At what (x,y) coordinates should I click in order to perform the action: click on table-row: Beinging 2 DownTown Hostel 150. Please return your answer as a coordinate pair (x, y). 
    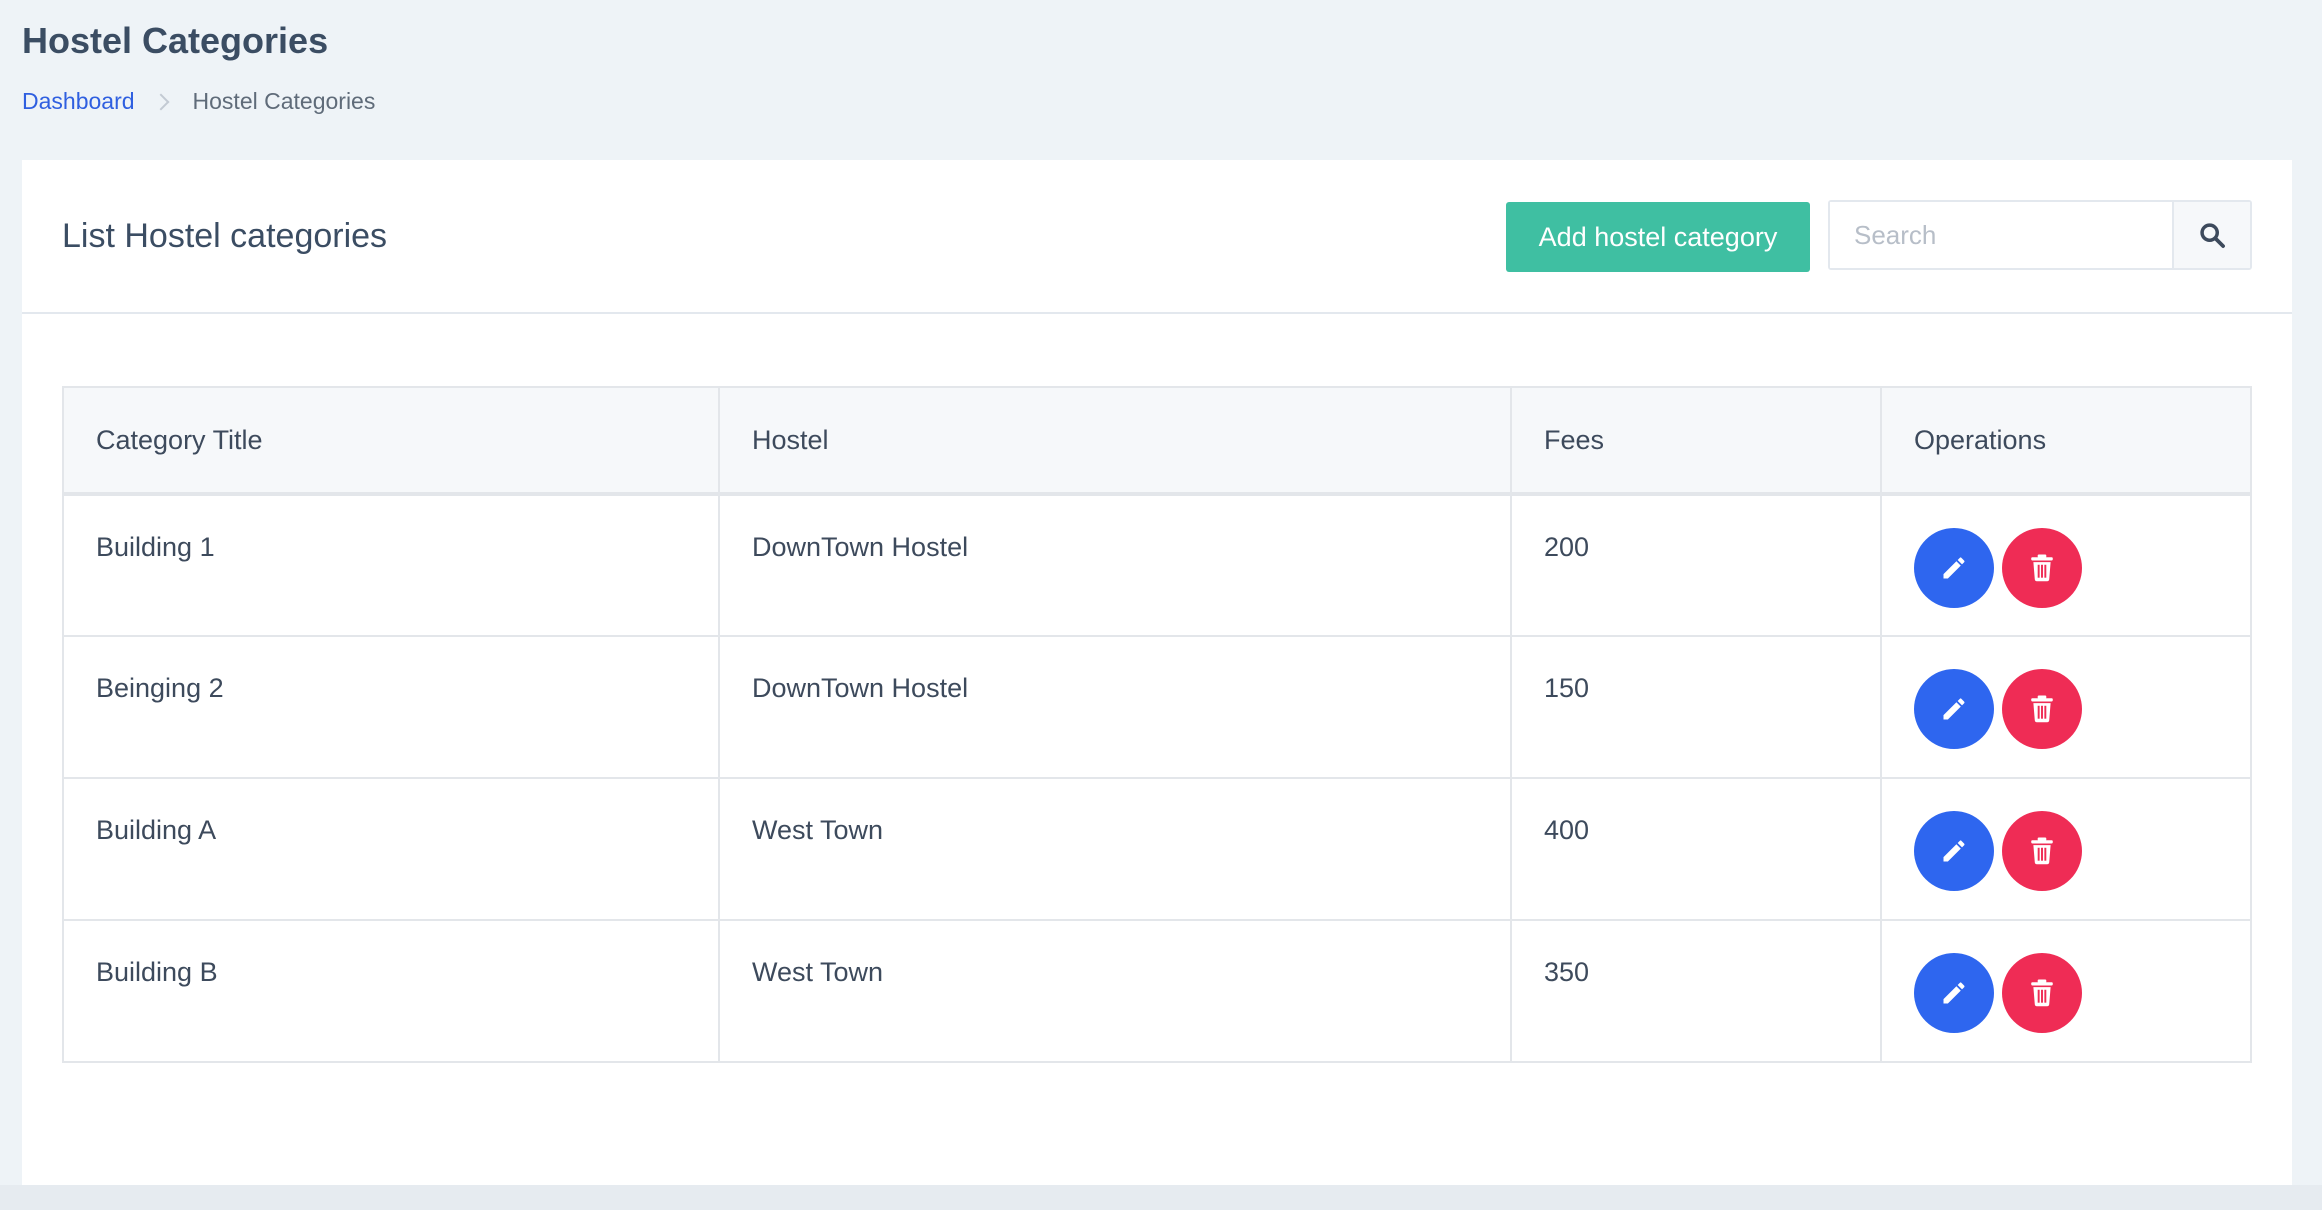
    Looking at the image, I should click on (1157, 707).